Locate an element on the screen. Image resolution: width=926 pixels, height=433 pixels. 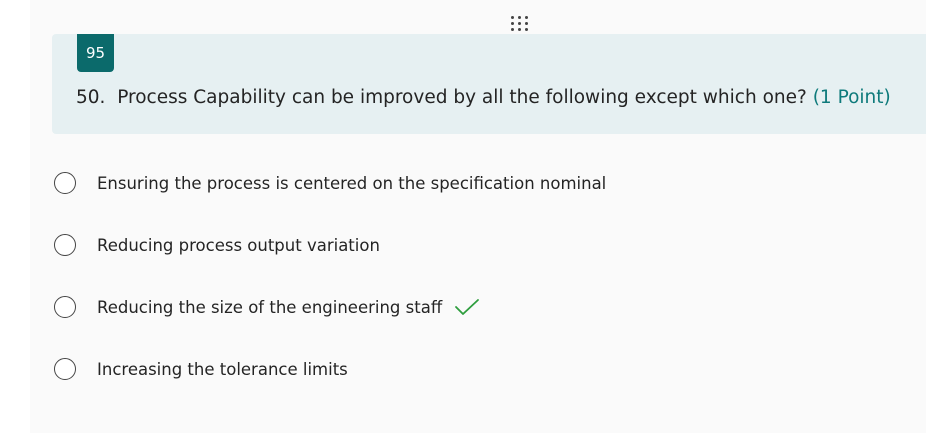
drag-handle-icon is located at coordinates (521, 26).